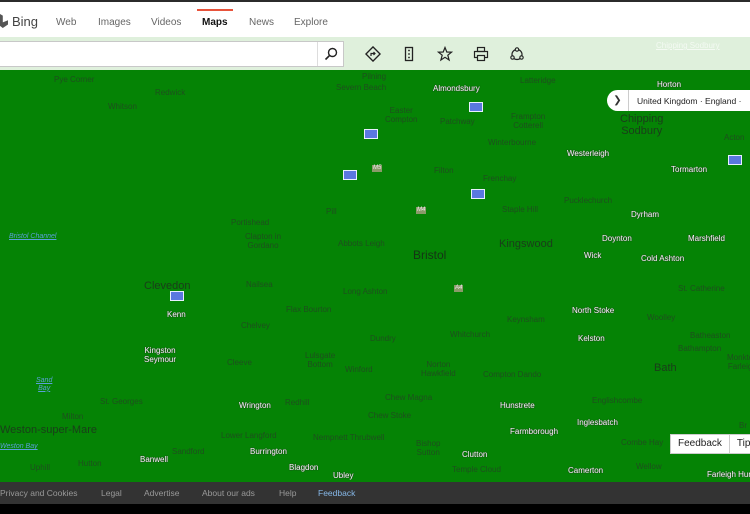 The image size is (750, 514). What do you see at coordinates (689, 169) in the screenshot?
I see `place-label: Tormarton` at bounding box center [689, 169].